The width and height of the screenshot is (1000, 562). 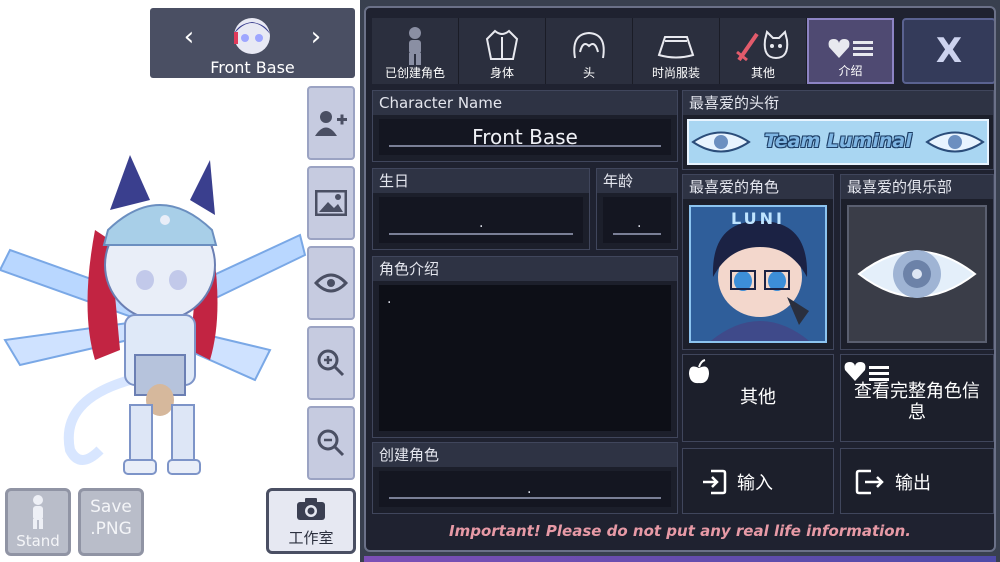 What do you see at coordinates (525, 269) in the screenshot?
I see `character-intro-header: 角色介绍` at bounding box center [525, 269].